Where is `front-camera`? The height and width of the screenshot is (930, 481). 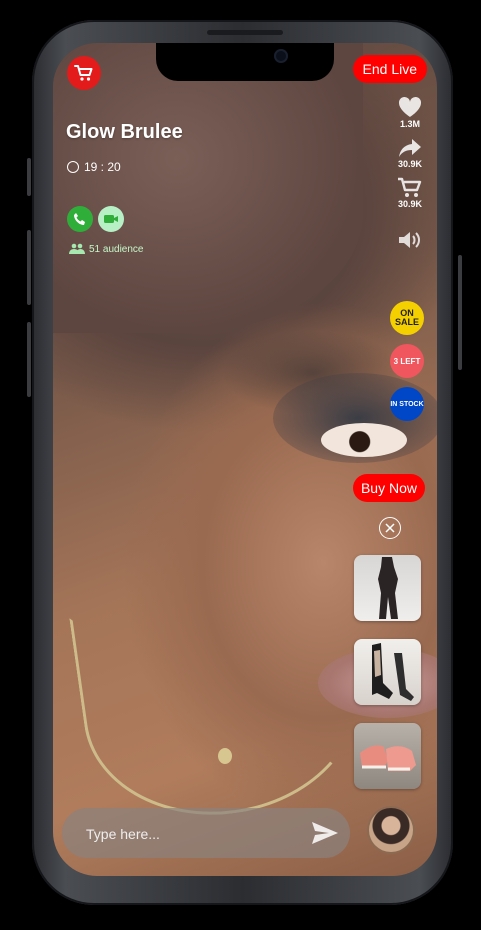 front-camera is located at coordinates (281, 56).